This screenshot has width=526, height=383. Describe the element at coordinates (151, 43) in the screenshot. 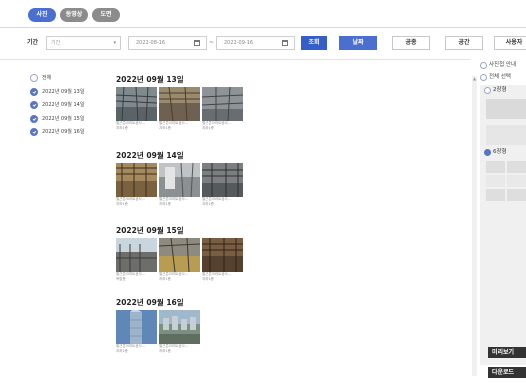

I see `start-date-value: 2022-08-16` at that location.